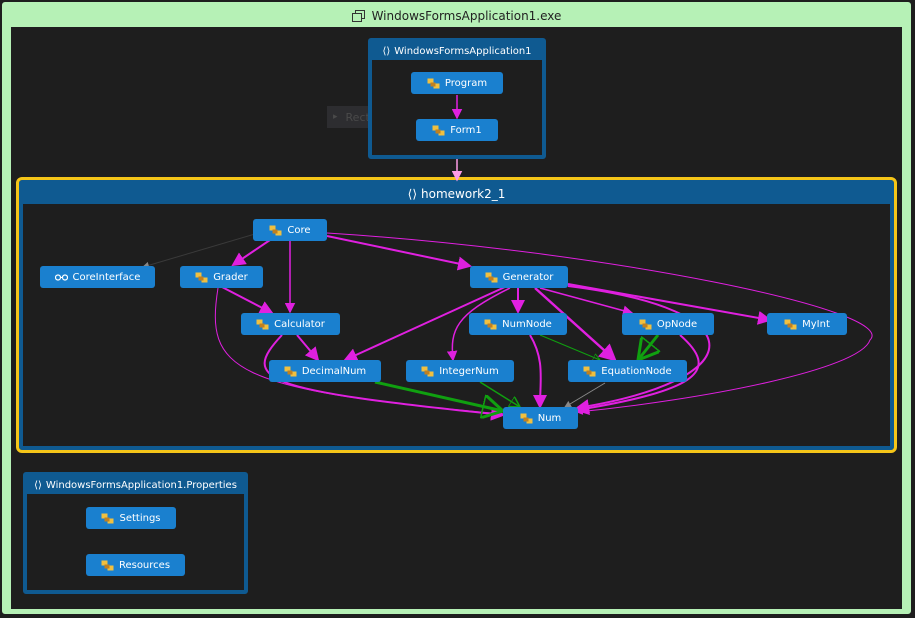  I want to click on node-label: Num, so click(549, 418).